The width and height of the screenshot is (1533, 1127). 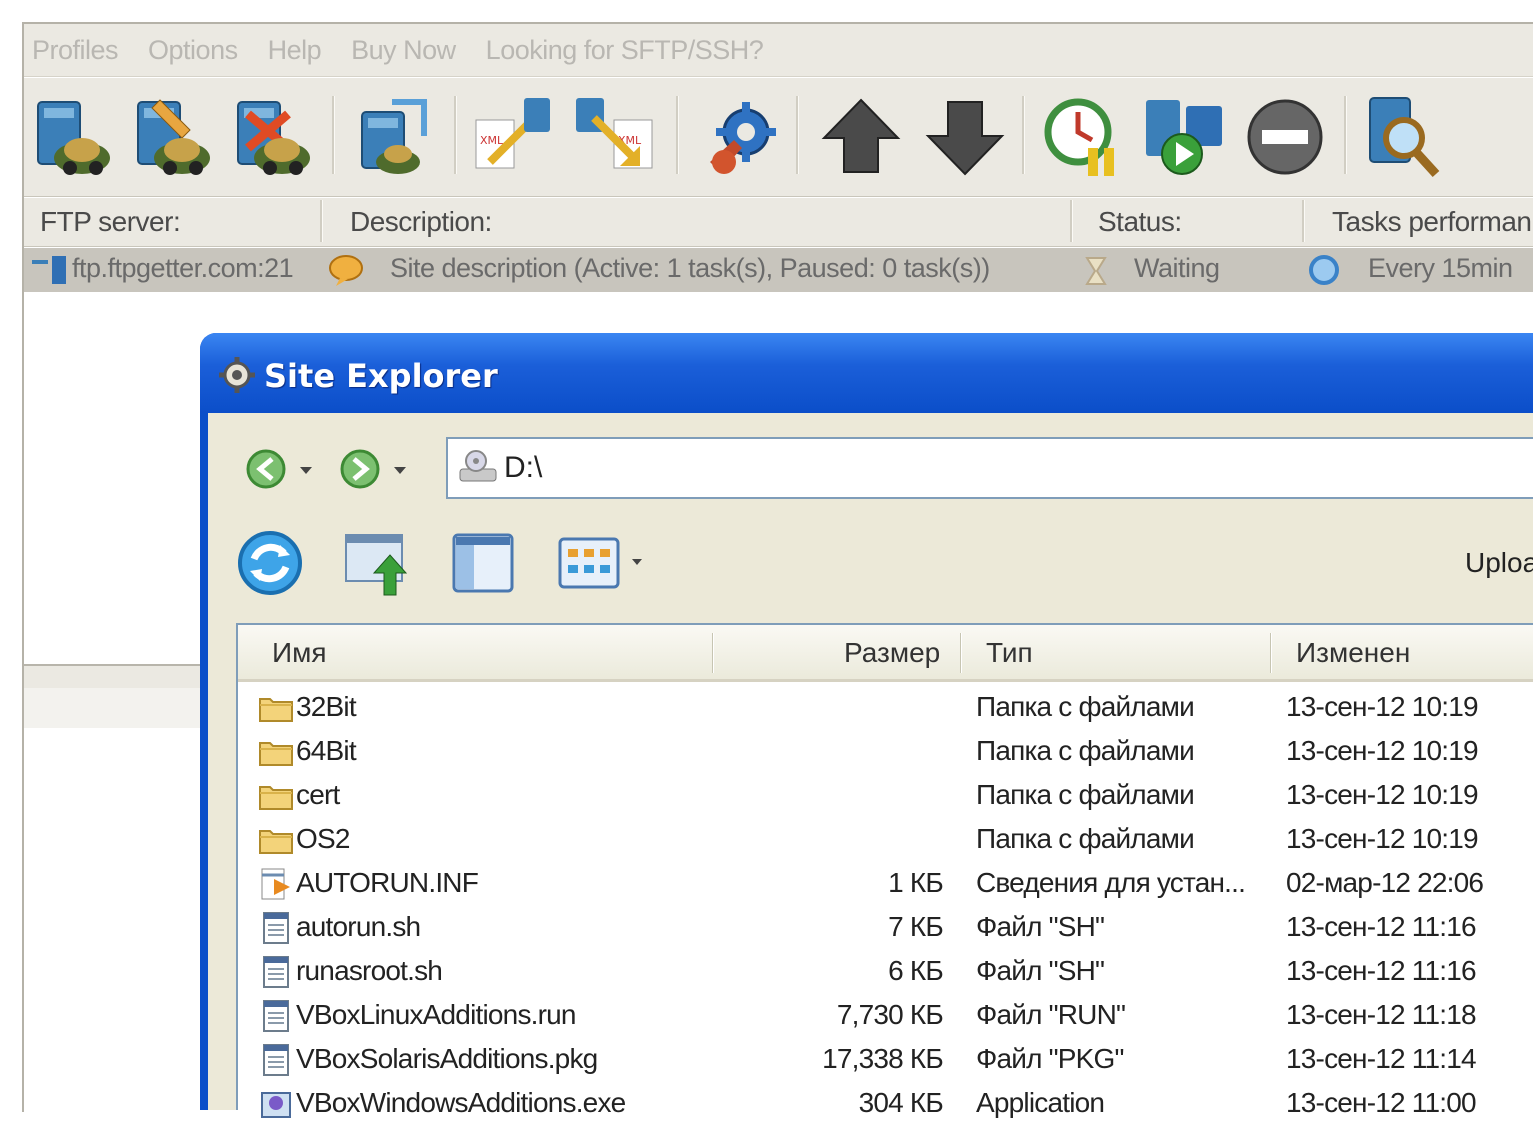 I want to click on refresh-icon, so click(x=270, y=563).